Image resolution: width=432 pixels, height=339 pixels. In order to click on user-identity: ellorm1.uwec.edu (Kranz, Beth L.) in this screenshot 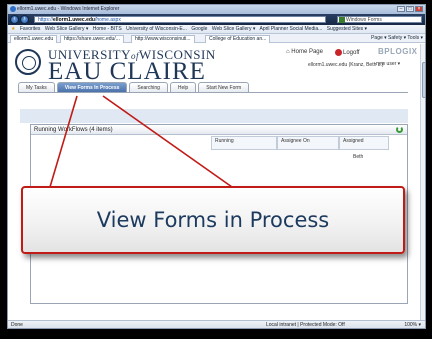, I will do `click(346, 65)`.